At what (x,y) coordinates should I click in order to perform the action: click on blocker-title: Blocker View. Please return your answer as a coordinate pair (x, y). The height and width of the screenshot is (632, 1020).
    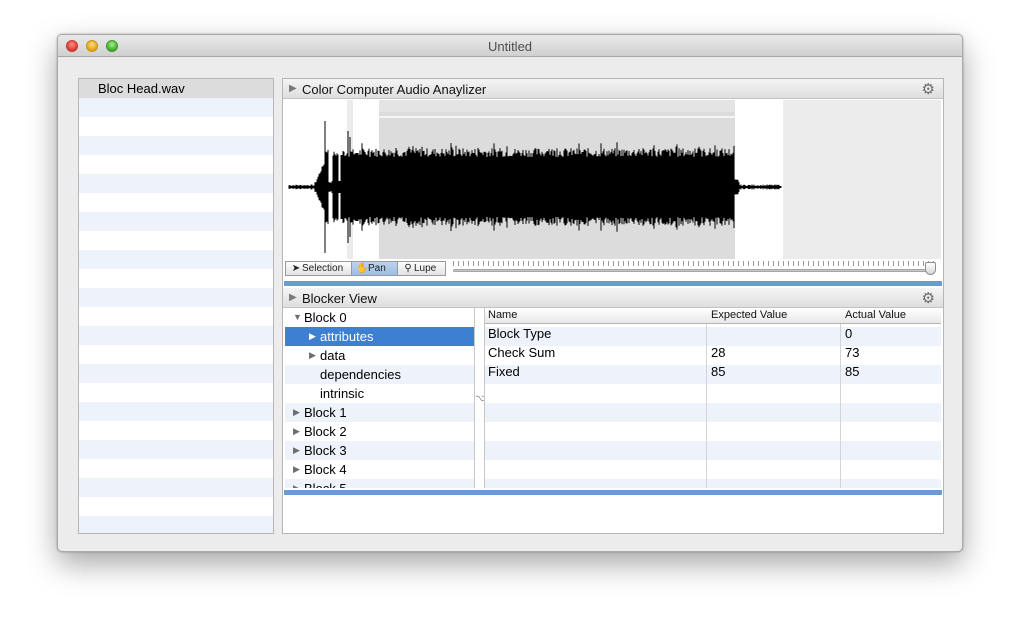
    Looking at the image, I should click on (339, 298).